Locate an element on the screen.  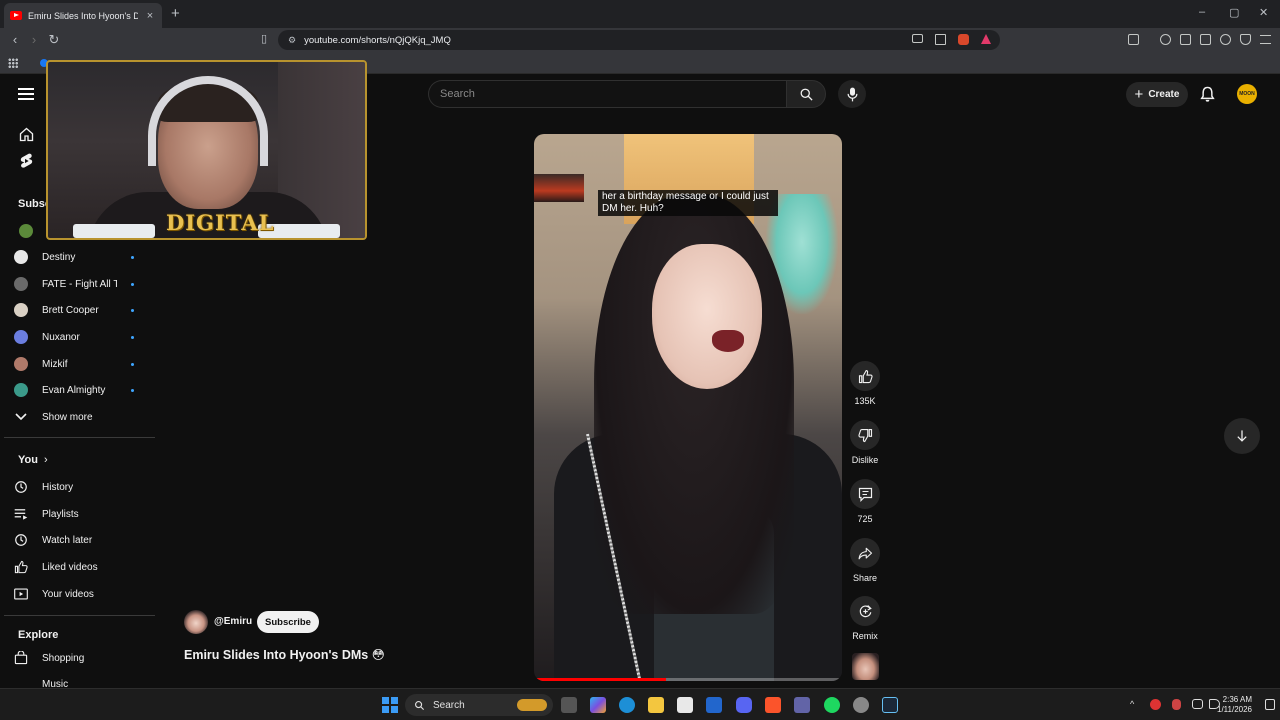
reader-icon is located at coordinates (1185, 39).